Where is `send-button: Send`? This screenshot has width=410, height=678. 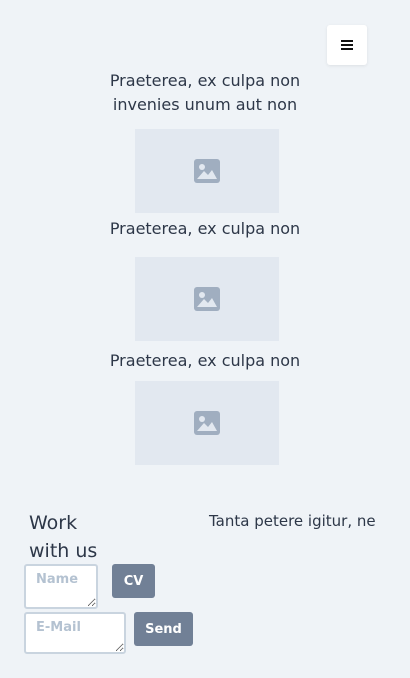 send-button: Send is located at coordinates (163, 629).